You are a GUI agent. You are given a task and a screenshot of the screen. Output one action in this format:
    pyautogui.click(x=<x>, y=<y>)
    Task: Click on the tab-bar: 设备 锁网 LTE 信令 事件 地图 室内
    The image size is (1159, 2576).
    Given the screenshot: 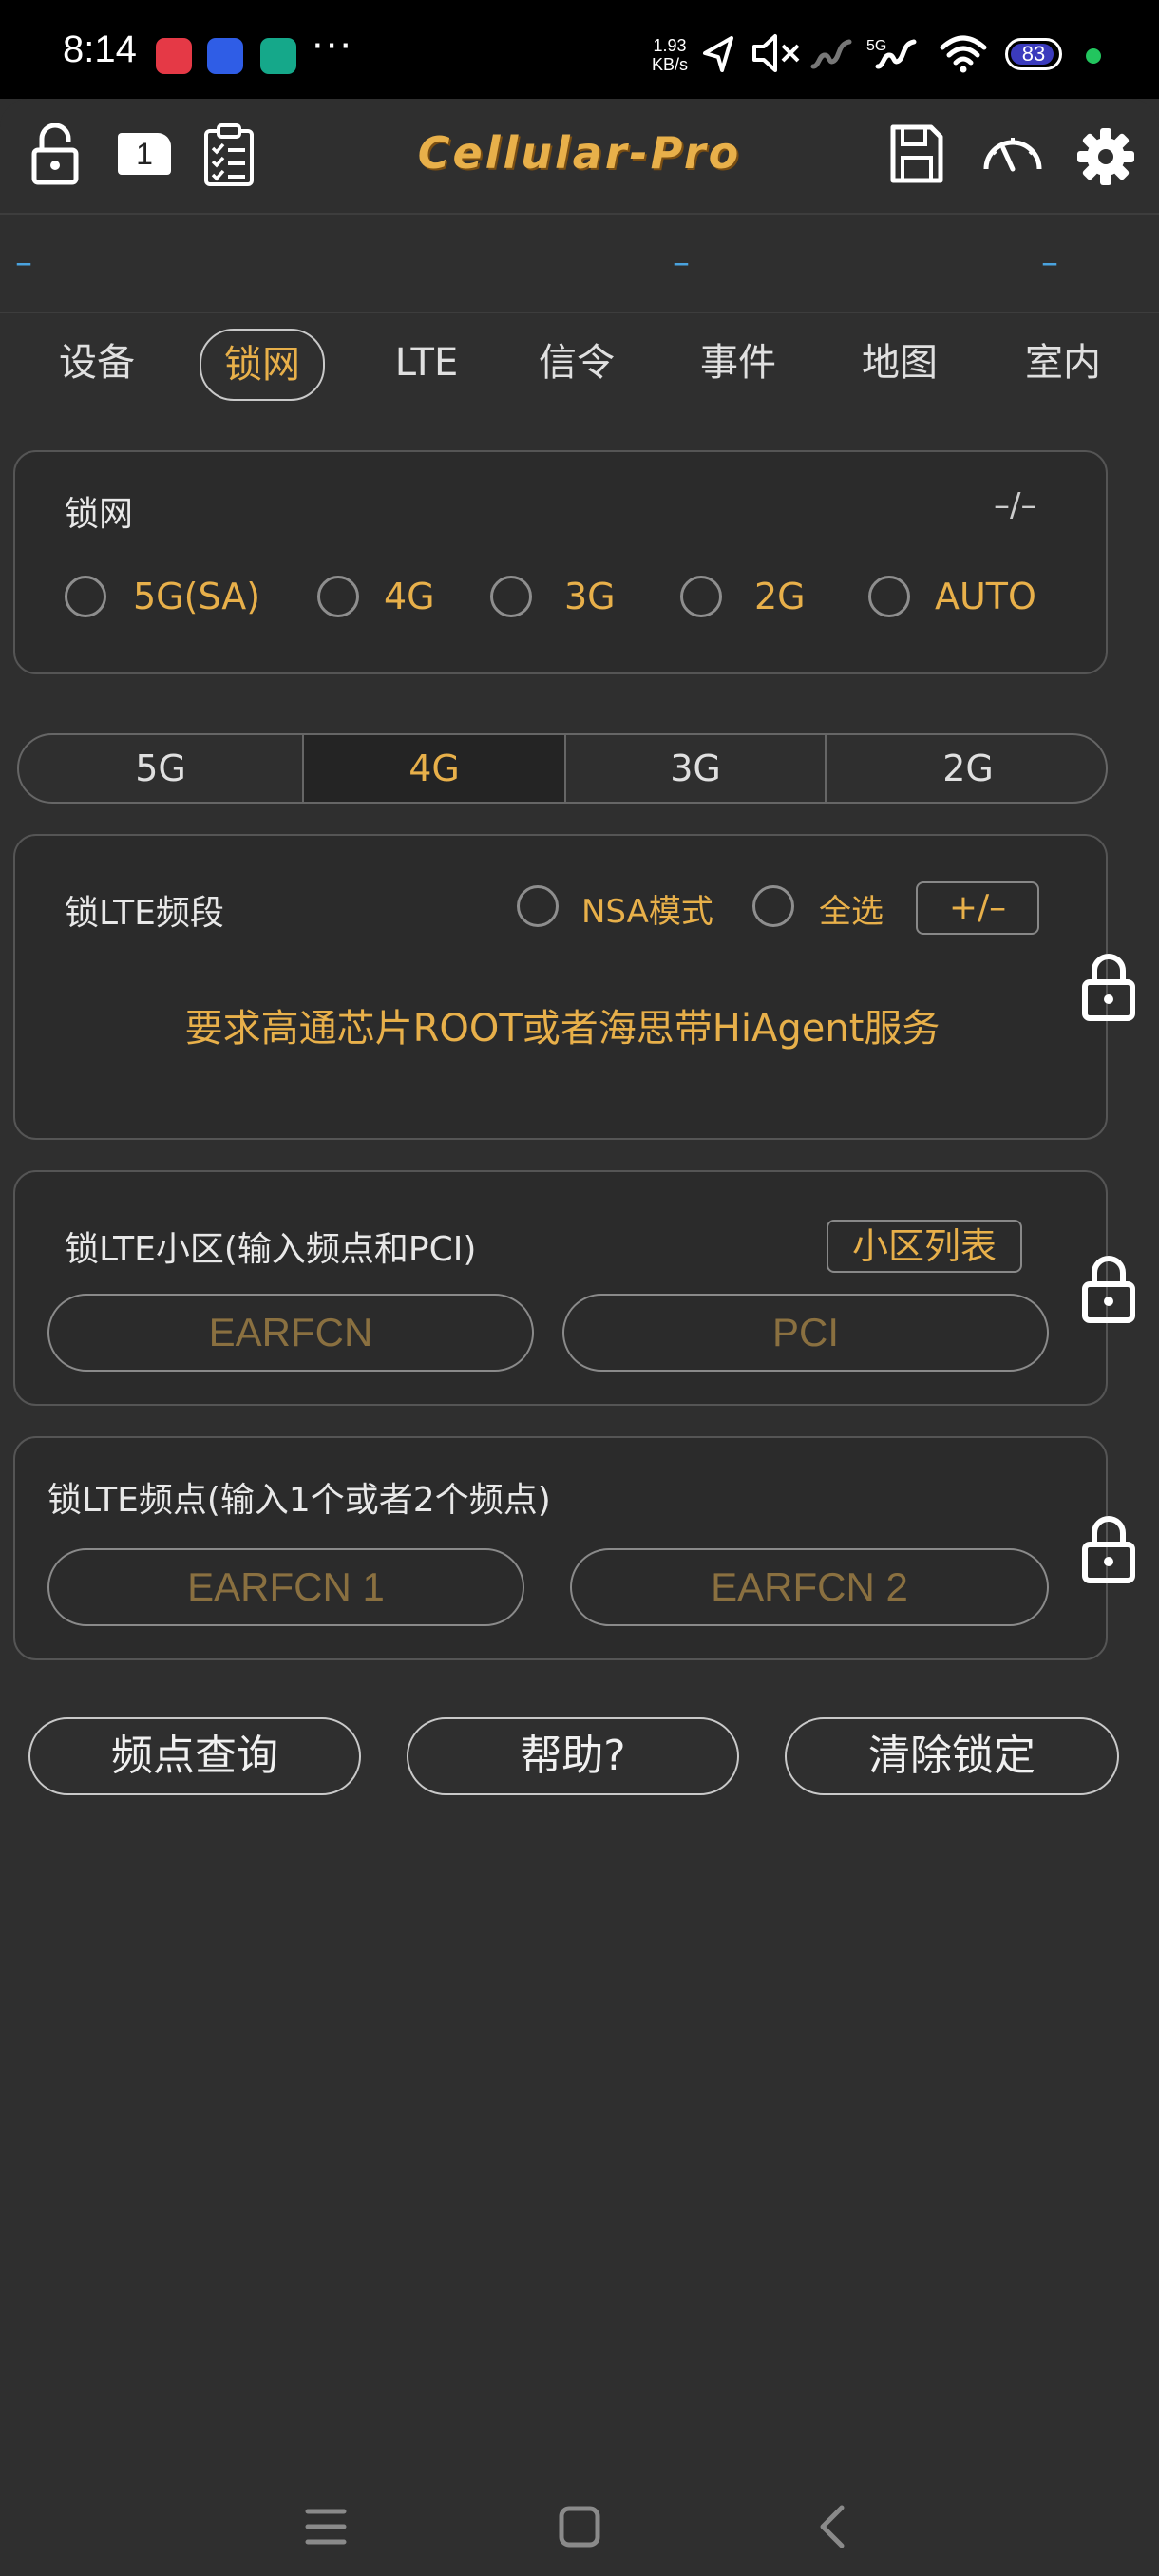 What is the action you would take?
    pyautogui.click(x=593, y=368)
    